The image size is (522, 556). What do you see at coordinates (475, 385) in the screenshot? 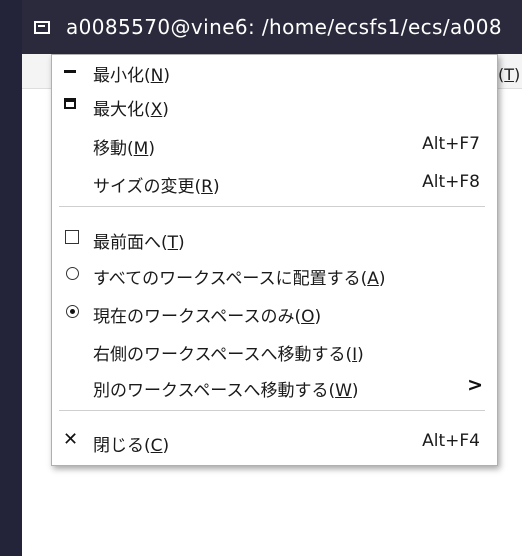
I see `chevron-right-icon: >` at bounding box center [475, 385].